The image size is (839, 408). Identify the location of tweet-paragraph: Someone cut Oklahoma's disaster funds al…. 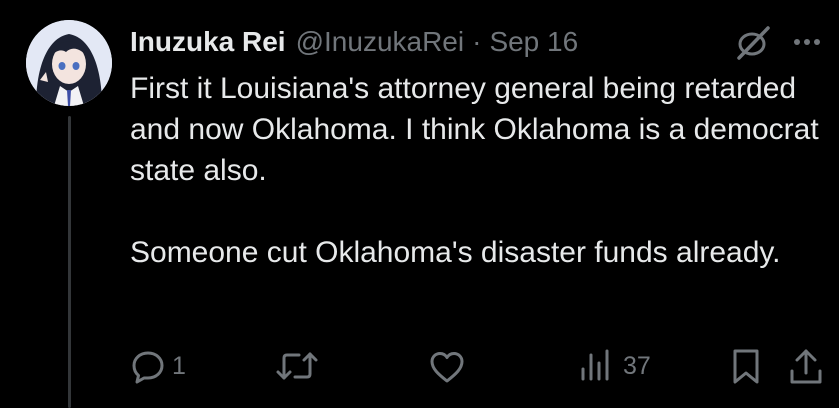
(455, 252).